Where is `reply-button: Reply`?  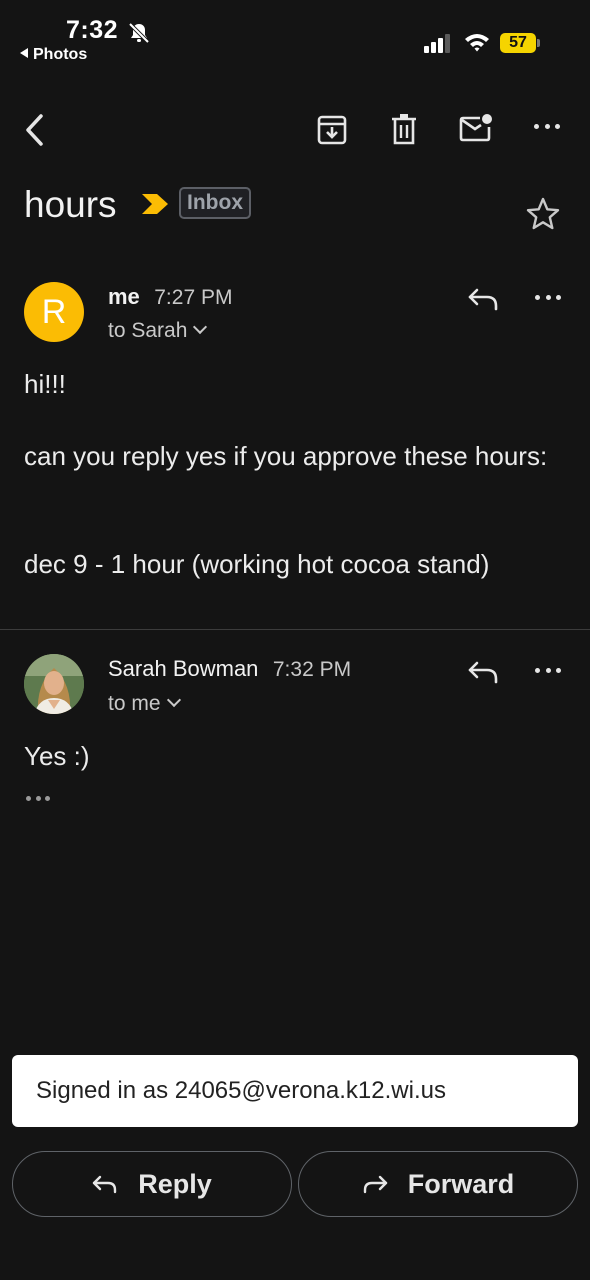 reply-button: Reply is located at coordinates (152, 1184).